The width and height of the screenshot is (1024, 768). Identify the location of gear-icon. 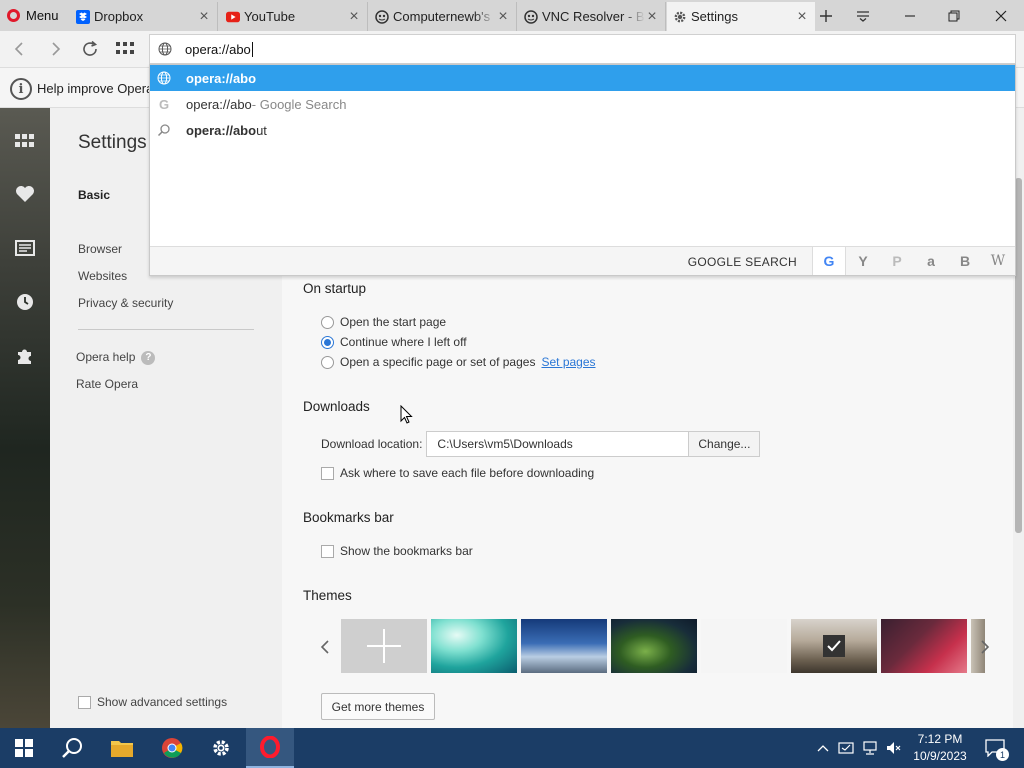
(221, 748).